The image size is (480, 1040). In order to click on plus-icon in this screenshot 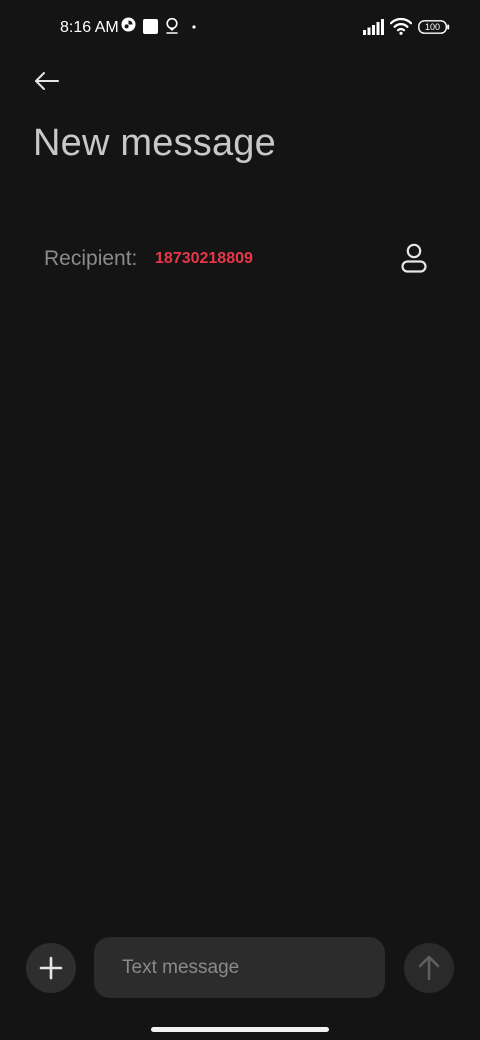, I will do `click(51, 968)`.